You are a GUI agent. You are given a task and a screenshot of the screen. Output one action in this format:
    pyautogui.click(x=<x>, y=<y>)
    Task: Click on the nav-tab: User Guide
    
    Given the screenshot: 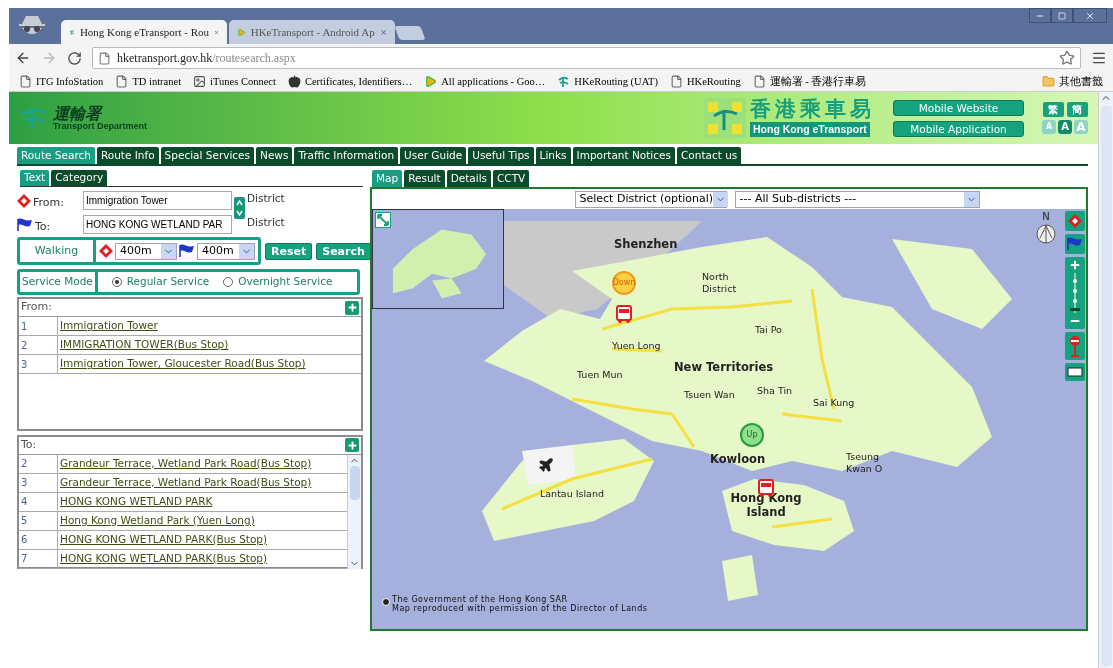 What is the action you would take?
    pyautogui.click(x=433, y=155)
    